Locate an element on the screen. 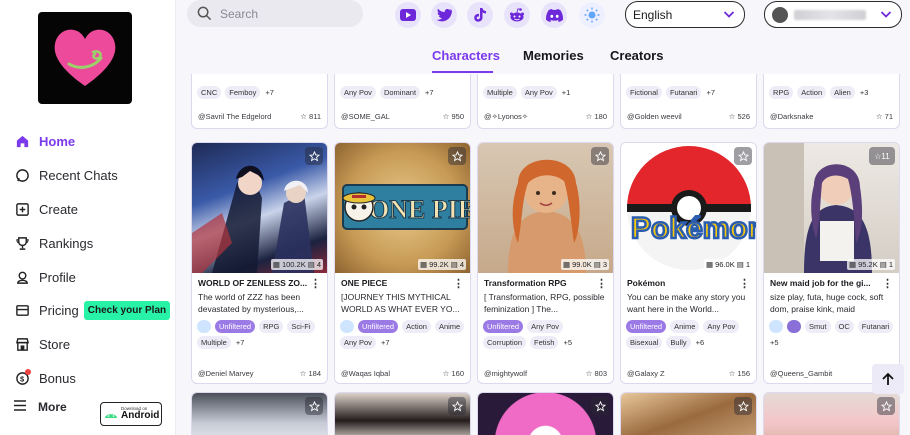 The height and width of the screenshot is (435, 910). creator-name: @Queens_Gambit is located at coordinates (801, 373).